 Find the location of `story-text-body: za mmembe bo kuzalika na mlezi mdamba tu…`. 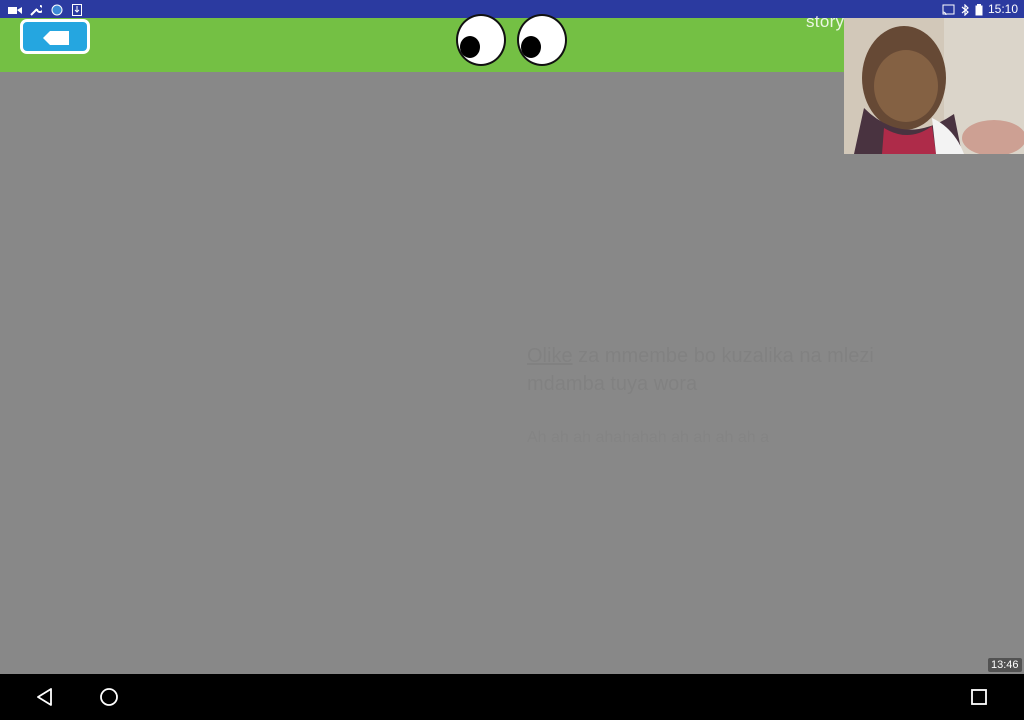

story-text-body: za mmembe bo kuzalika na mlezi mdamba tu… is located at coordinates (700, 370).